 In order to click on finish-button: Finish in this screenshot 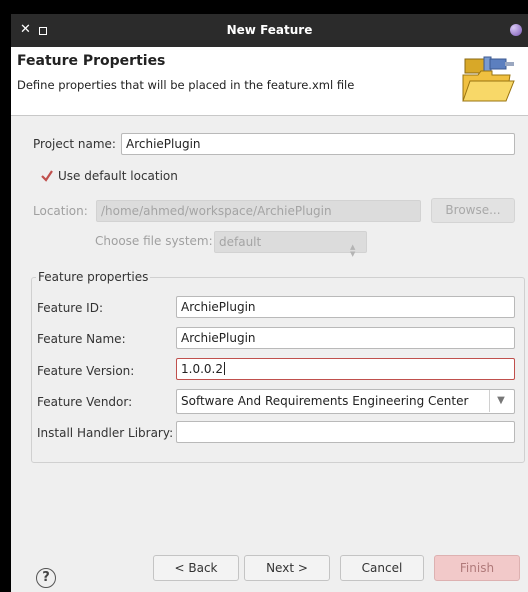, I will do `click(477, 568)`.